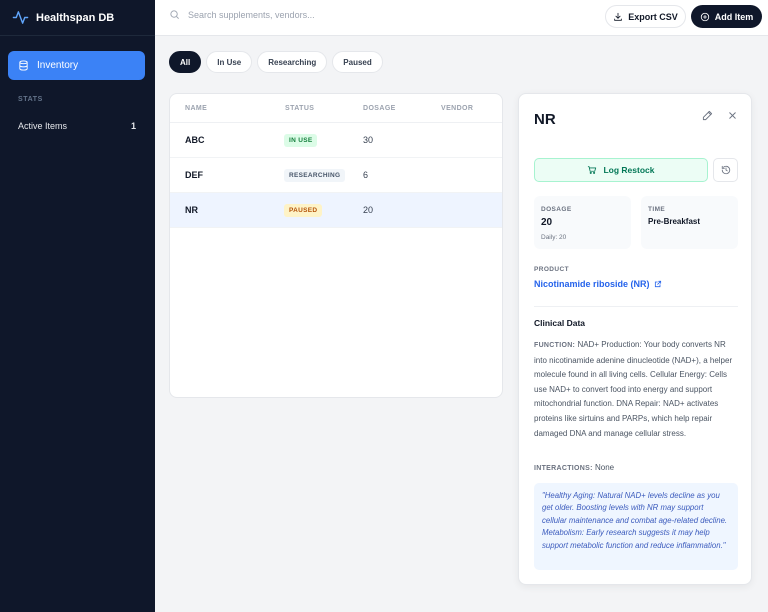  Describe the element at coordinates (336, 210) in the screenshot. I see `table-row: NR PAUSED 20` at that location.